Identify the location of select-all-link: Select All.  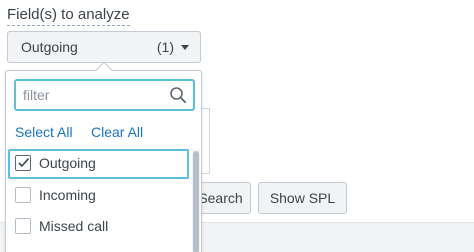
(44, 132).